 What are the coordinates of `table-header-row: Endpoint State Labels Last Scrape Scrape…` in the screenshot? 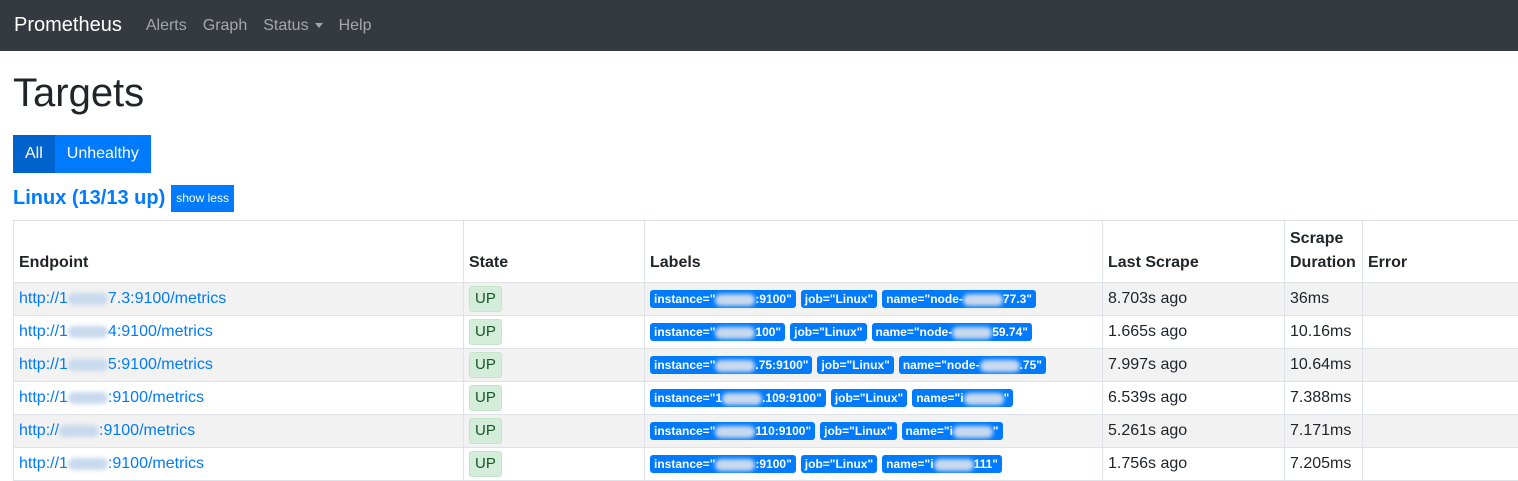 It's located at (766, 252).